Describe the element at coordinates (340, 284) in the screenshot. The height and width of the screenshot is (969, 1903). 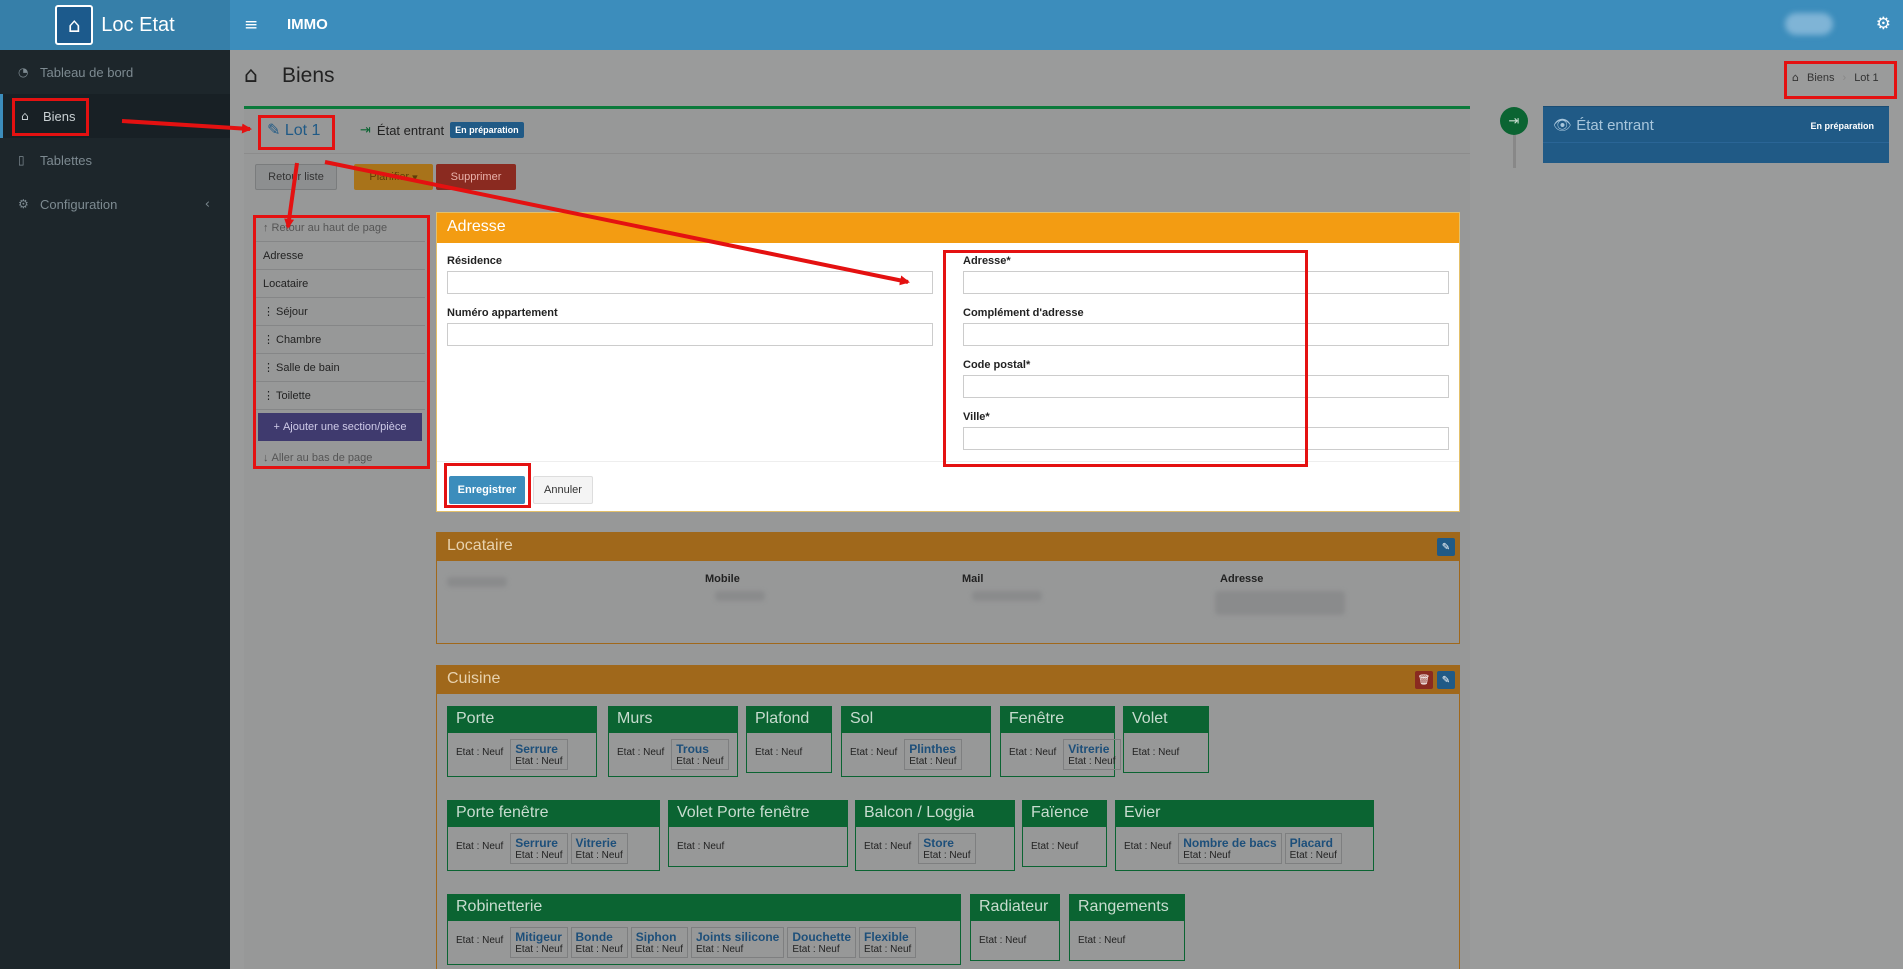
I see `toc-item-locataire: Locataire` at that location.